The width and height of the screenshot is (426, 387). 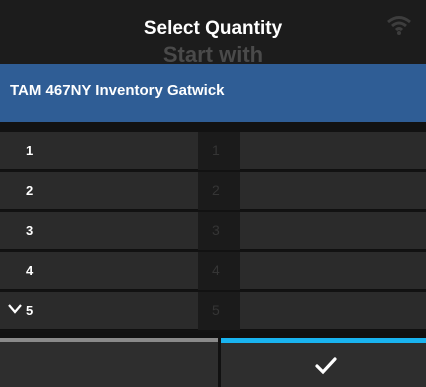 What do you see at coordinates (30, 230) in the screenshot?
I see `list-item-label: 3` at bounding box center [30, 230].